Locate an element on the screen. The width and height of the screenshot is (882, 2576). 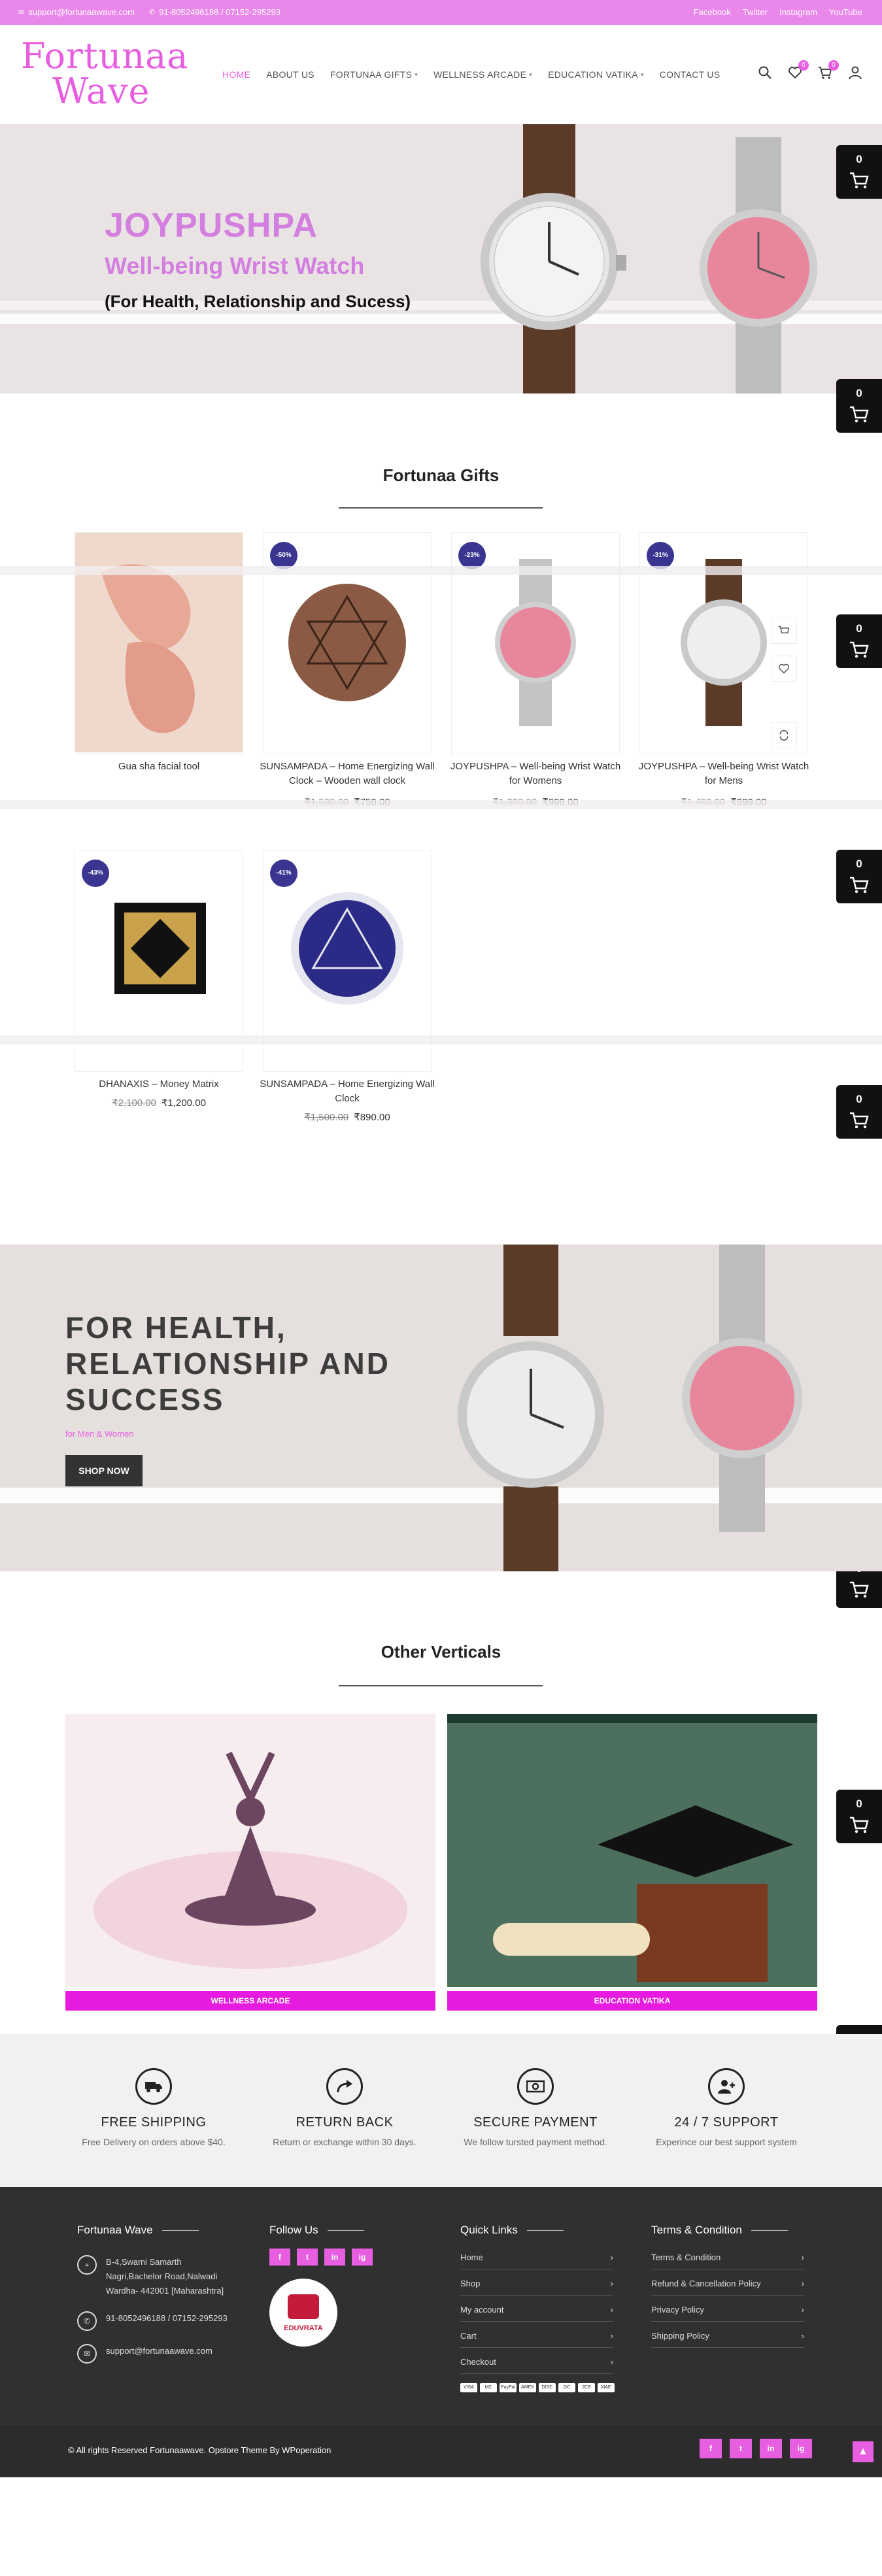
shop-now-button: SHOP NOW is located at coordinates (104, 1471).